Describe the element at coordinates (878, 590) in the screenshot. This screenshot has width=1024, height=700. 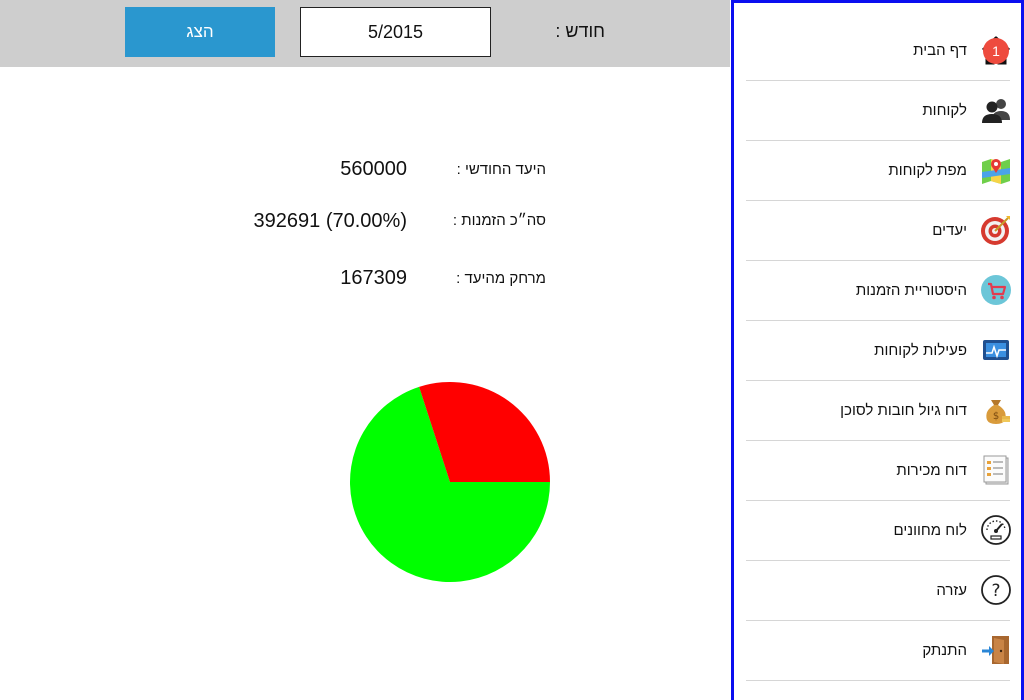
I see `sidebar-item-help: ? עזרה` at that location.